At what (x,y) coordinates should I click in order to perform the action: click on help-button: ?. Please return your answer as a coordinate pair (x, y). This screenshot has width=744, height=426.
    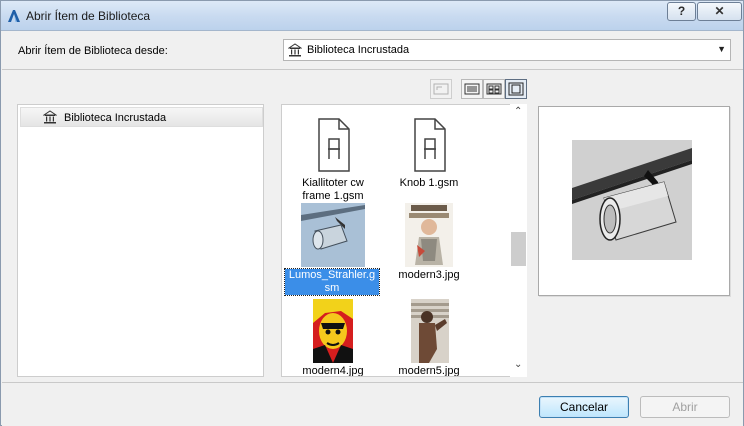
    Looking at the image, I should click on (681, 11).